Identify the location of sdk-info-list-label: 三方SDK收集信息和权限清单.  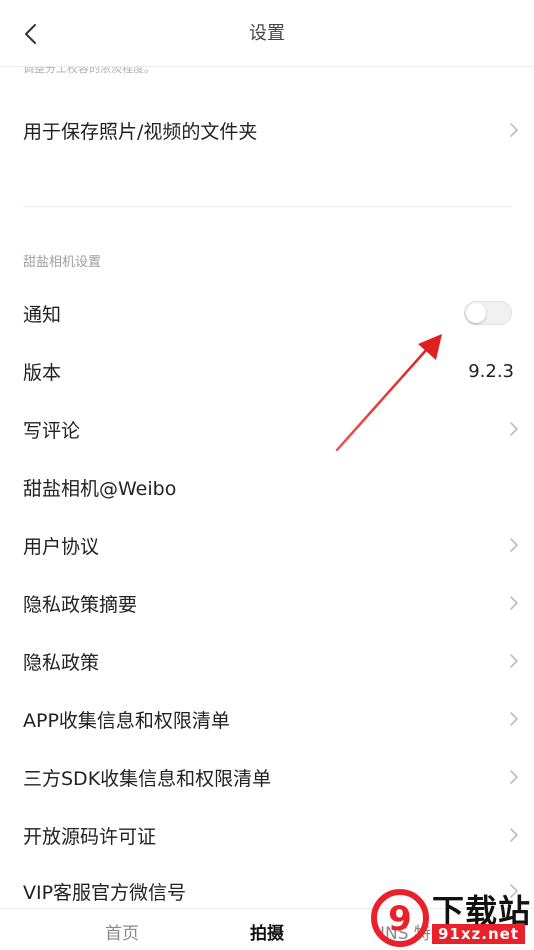
(147, 778).